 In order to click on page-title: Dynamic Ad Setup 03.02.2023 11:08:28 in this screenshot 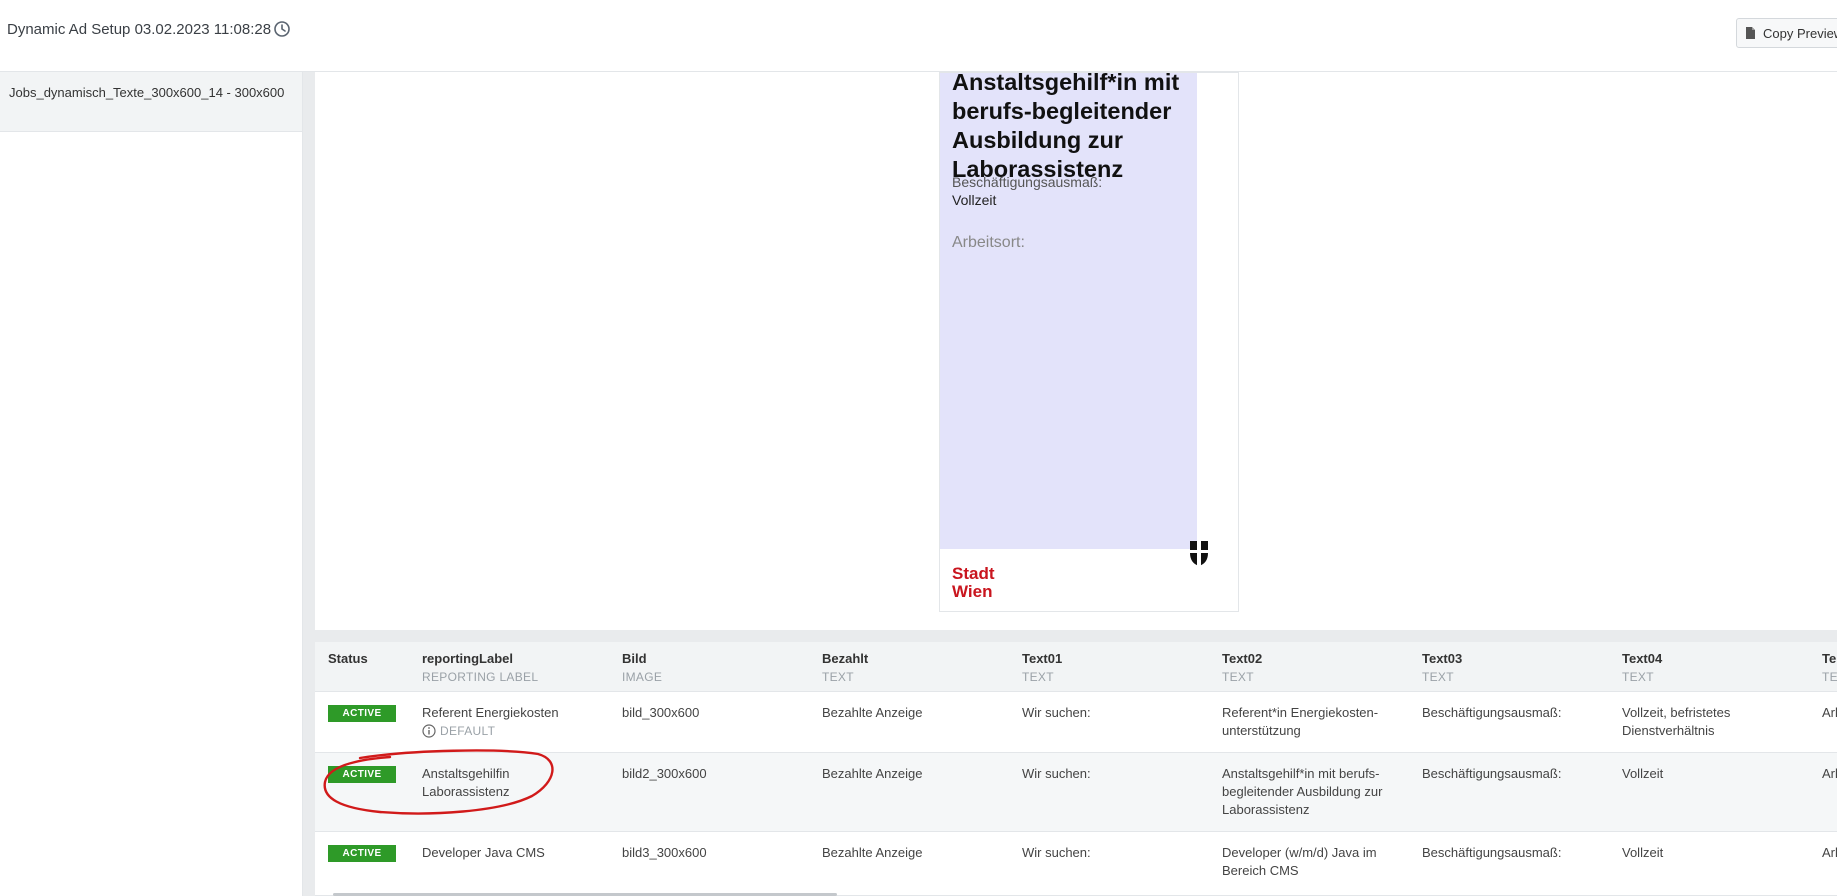, I will do `click(139, 29)`.